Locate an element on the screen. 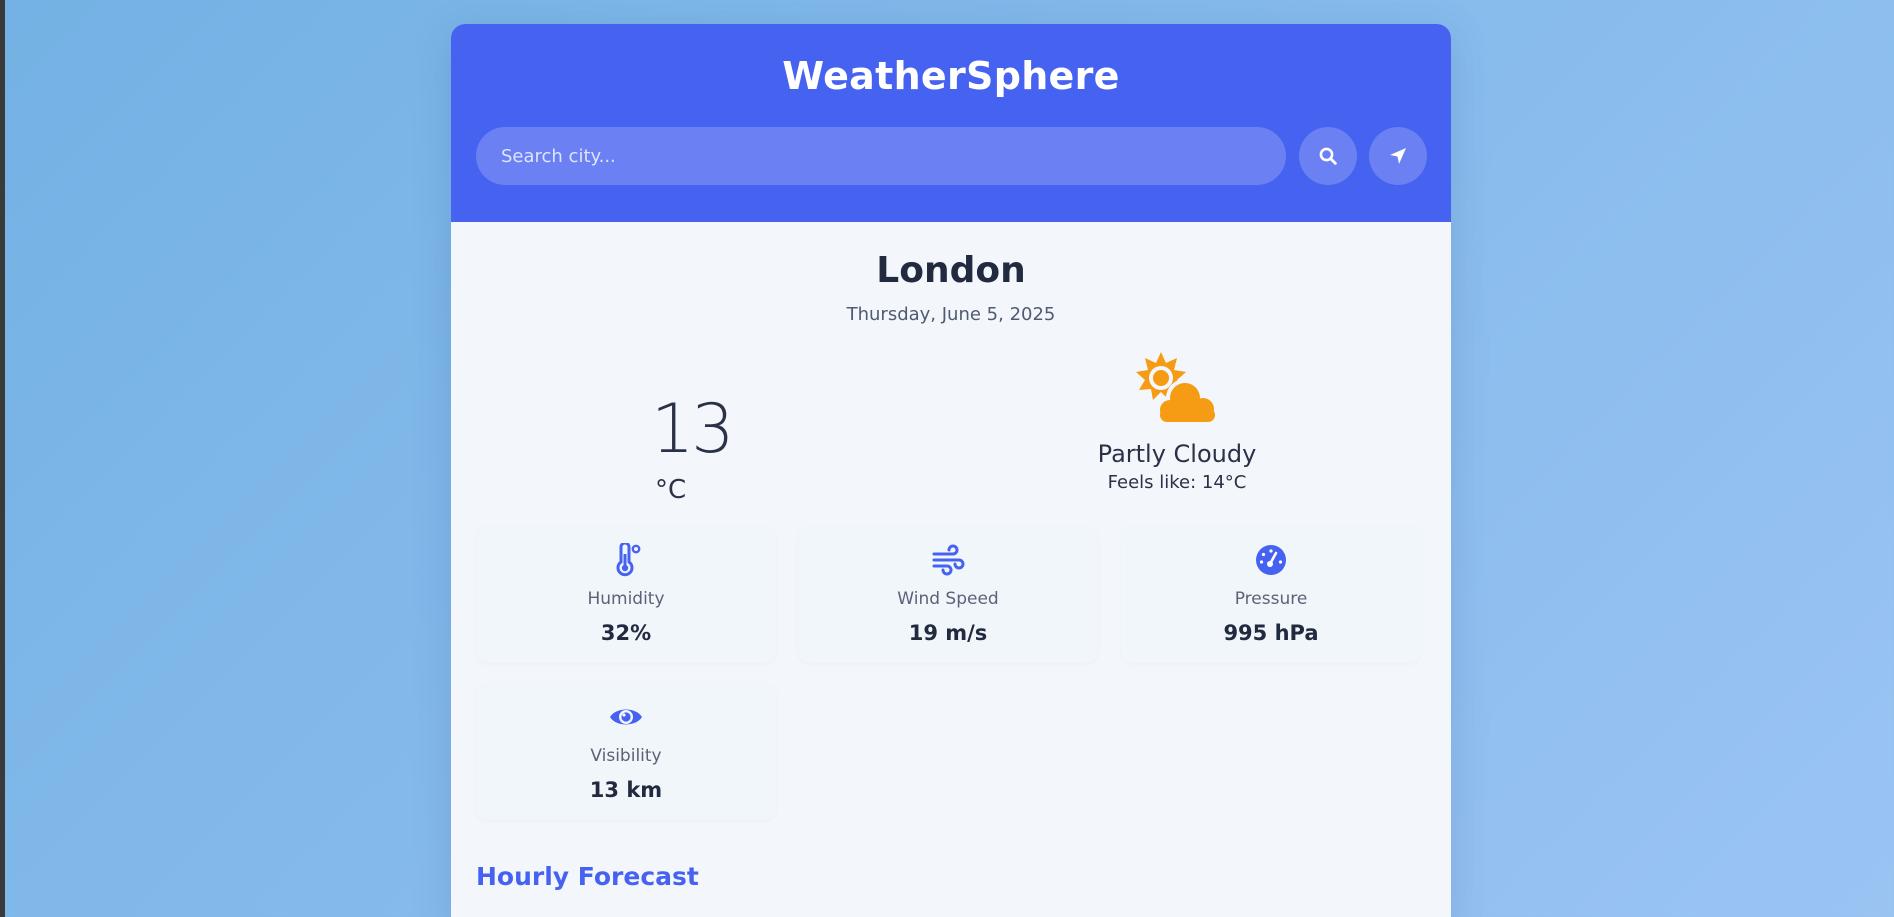 The image size is (1894, 917). stat-card-pressure: Pressure 995 hPa is located at coordinates (1271, 595).